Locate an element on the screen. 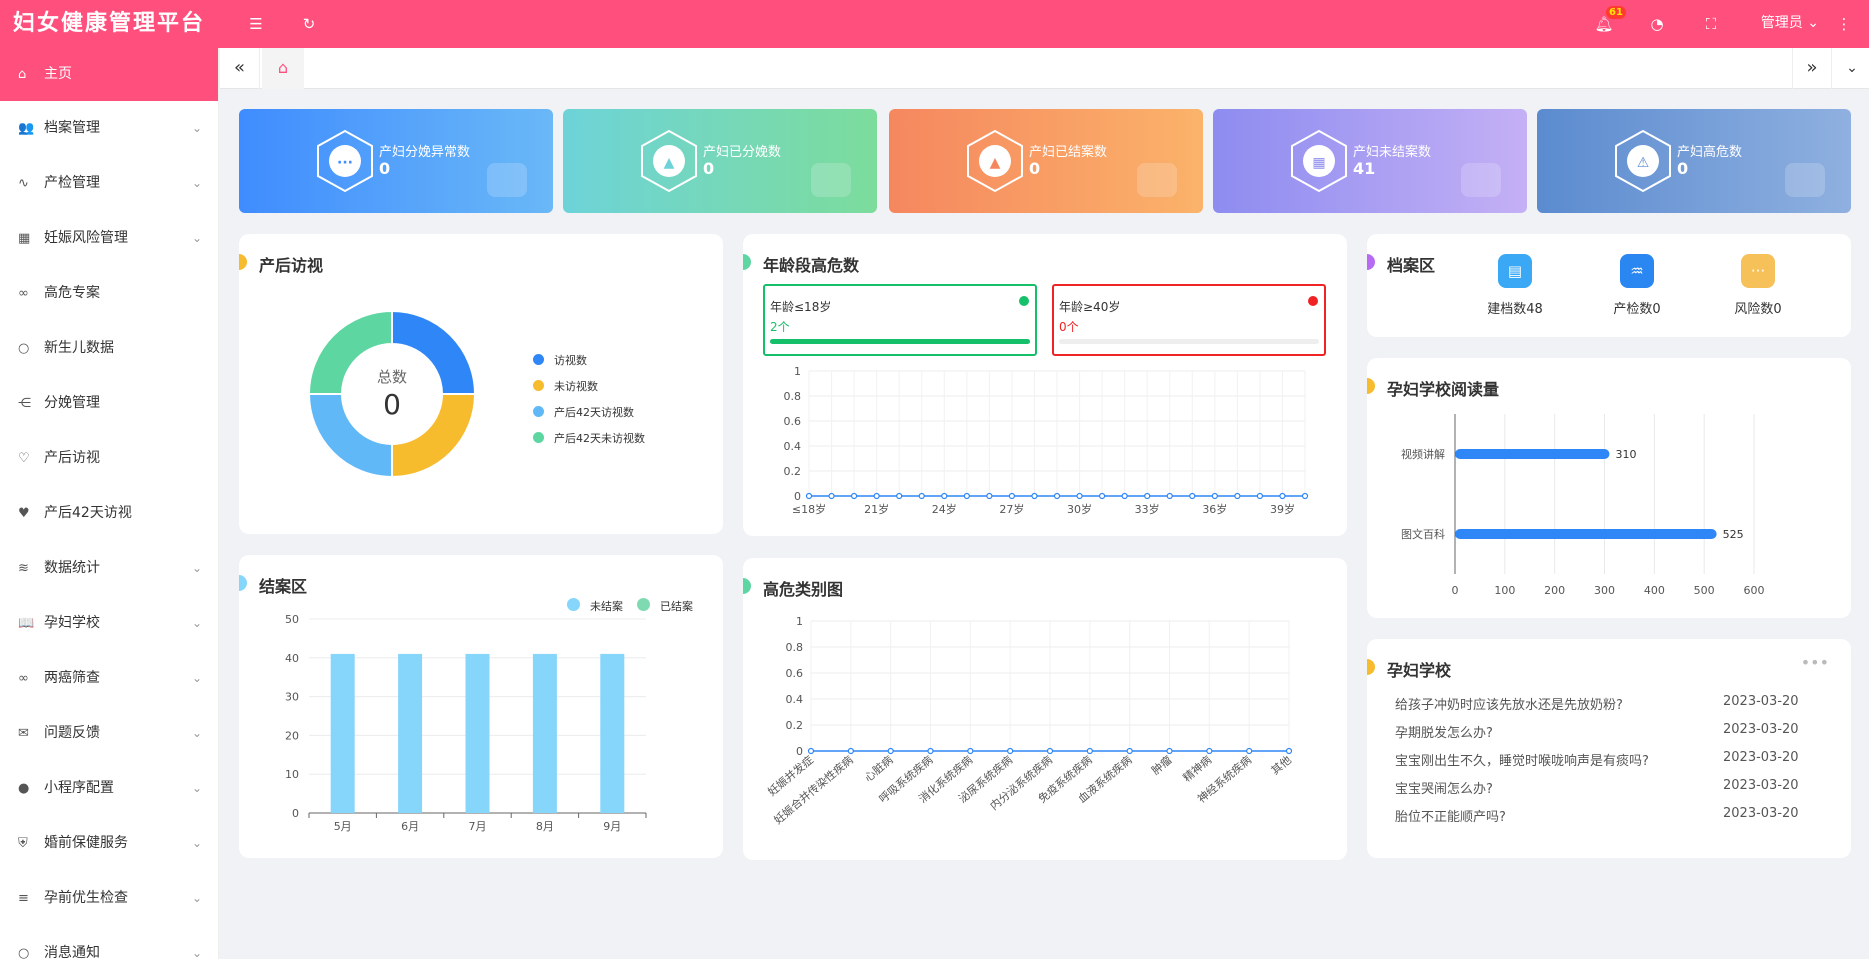 The height and width of the screenshot is (959, 1869). tabs-dropdown-icon: ⌄ is located at coordinates (1850, 68).